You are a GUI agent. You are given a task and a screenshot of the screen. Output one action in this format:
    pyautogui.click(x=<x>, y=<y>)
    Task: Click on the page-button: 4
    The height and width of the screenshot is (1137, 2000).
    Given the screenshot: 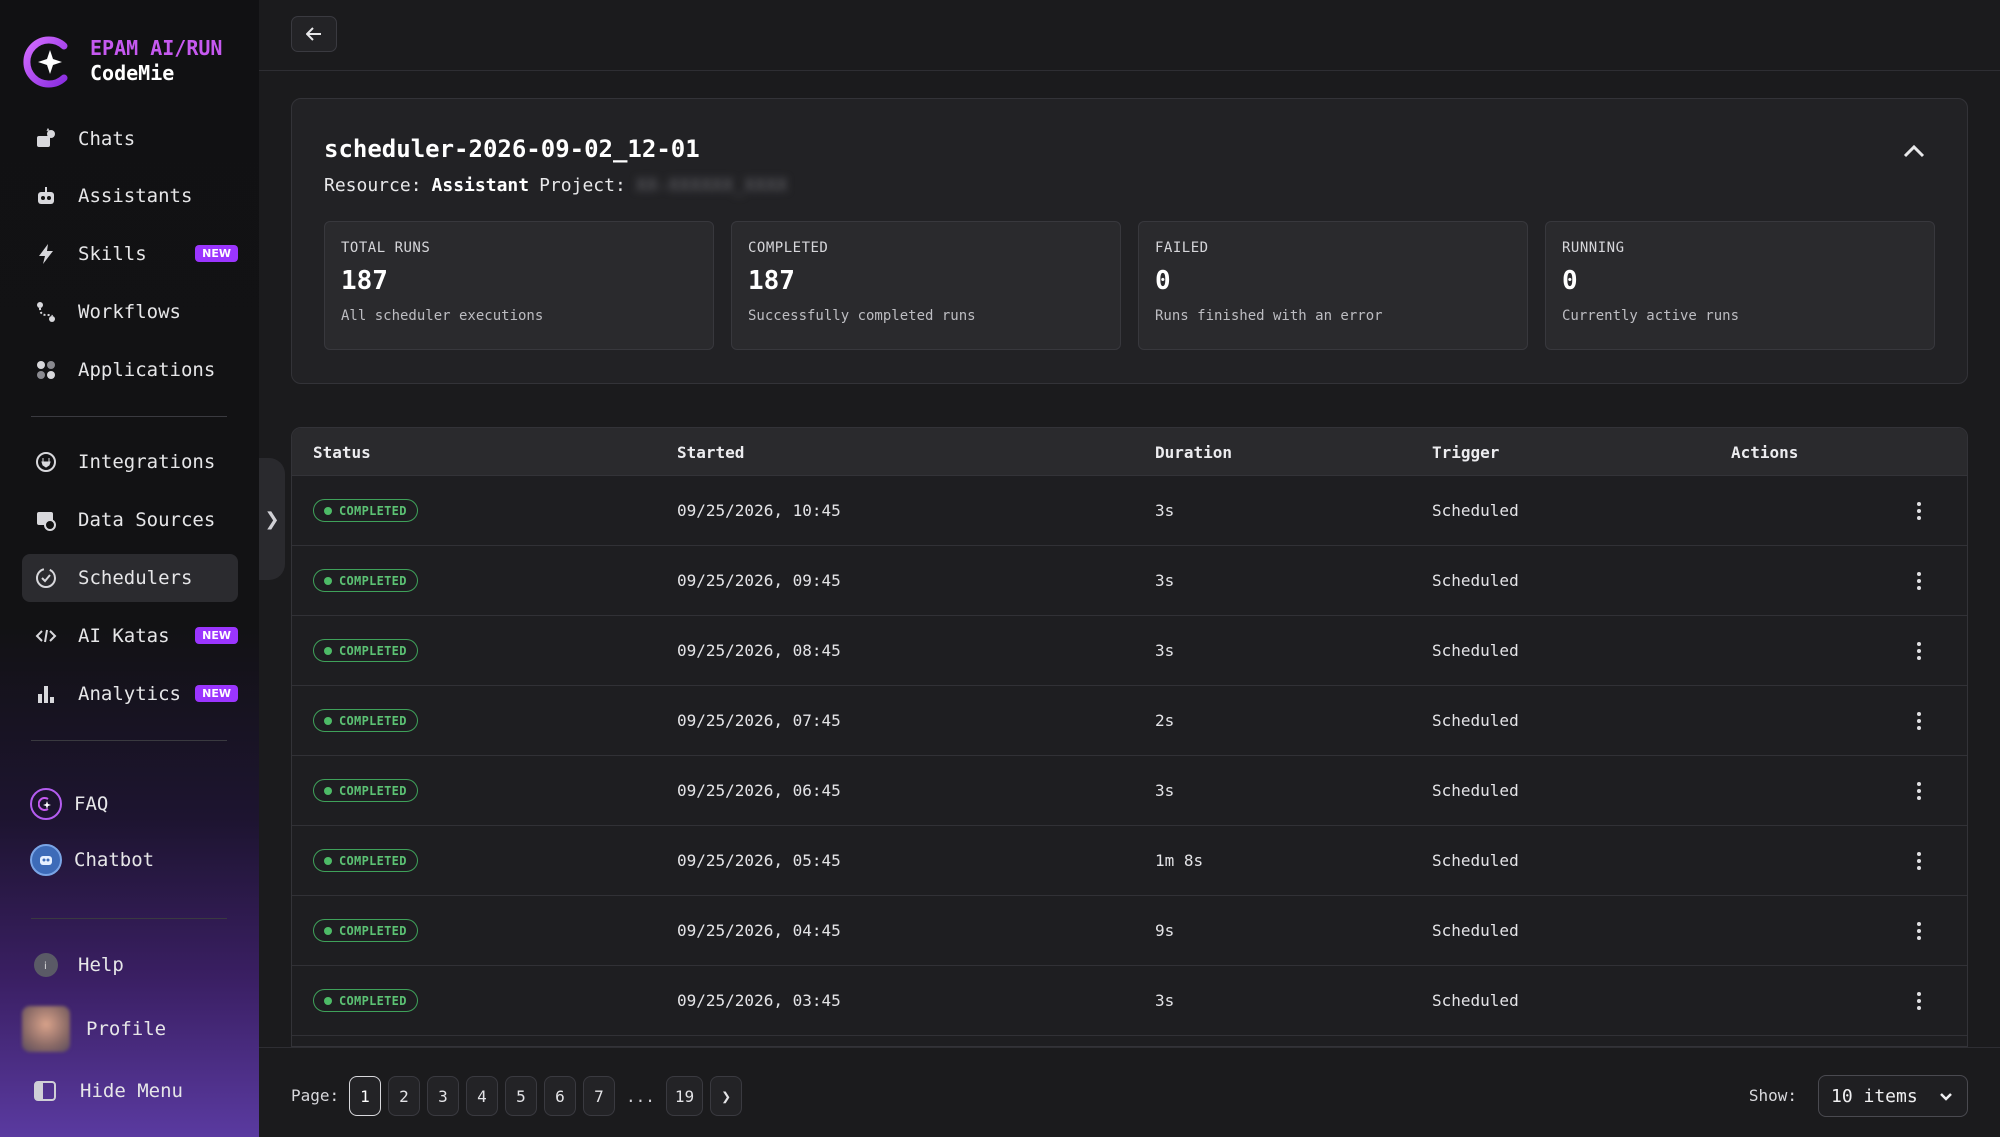 What is the action you would take?
    pyautogui.click(x=482, y=1096)
    